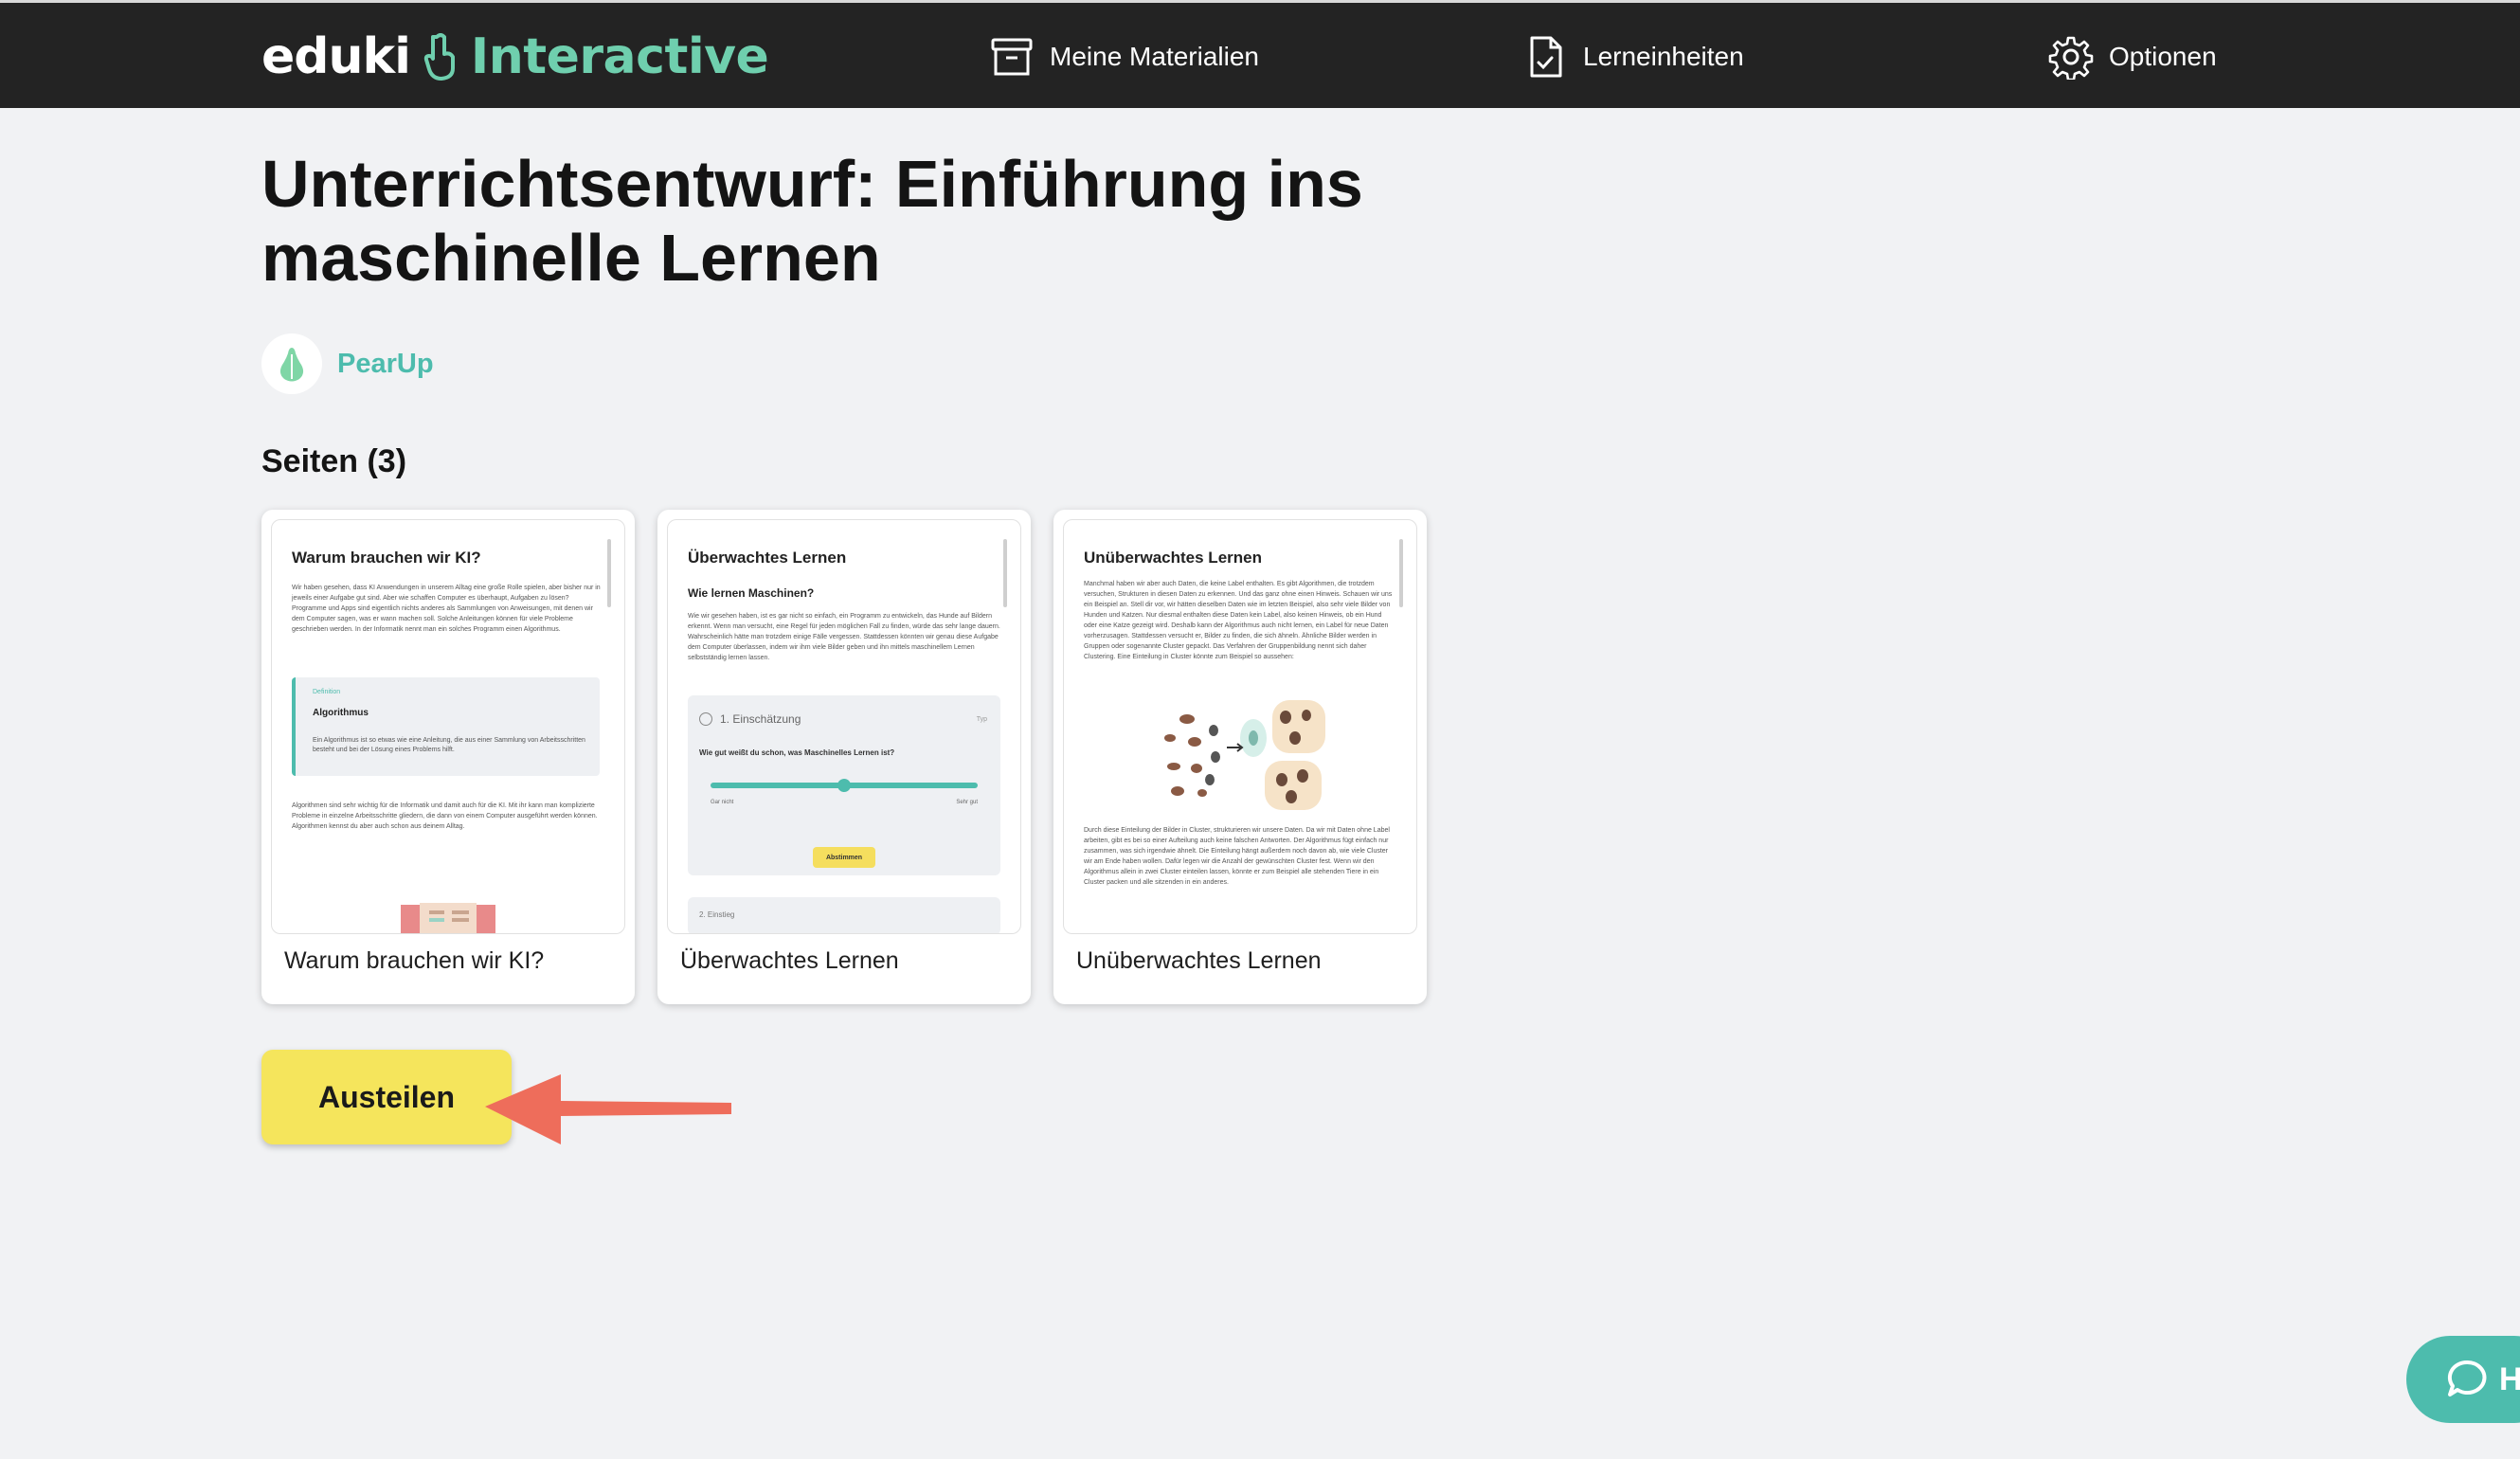  I want to click on assessment-slider, so click(844, 785).